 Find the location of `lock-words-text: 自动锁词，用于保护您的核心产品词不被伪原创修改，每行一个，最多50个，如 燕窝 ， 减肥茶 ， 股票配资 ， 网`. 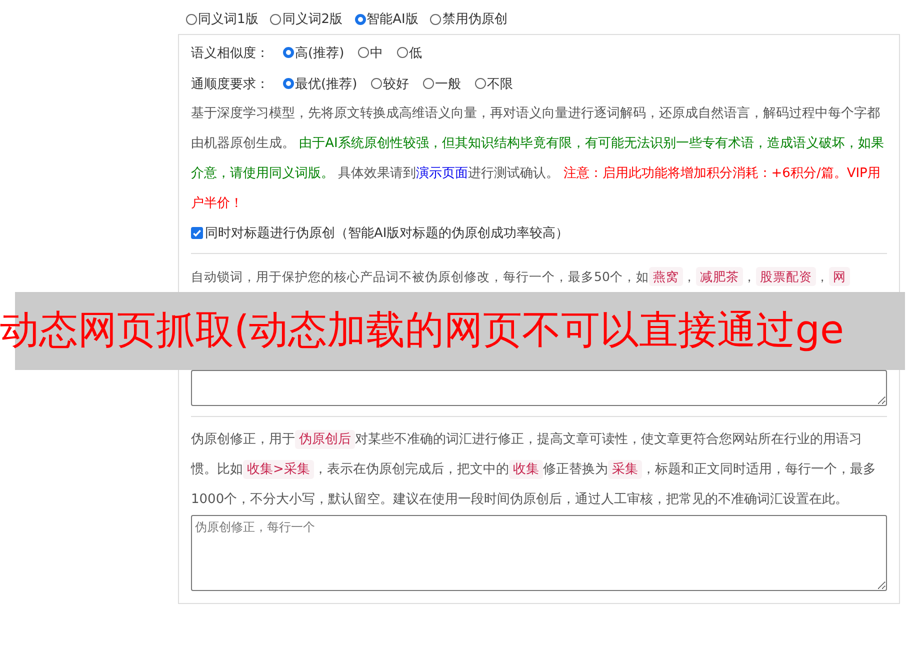

lock-words-text: 自动锁词，用于保护您的核心产品词不被伪原创修改，每行一个，最多50个，如 燕窝 ， 减肥茶 ， 股票配资 ， 网 is located at coordinates (539, 277).